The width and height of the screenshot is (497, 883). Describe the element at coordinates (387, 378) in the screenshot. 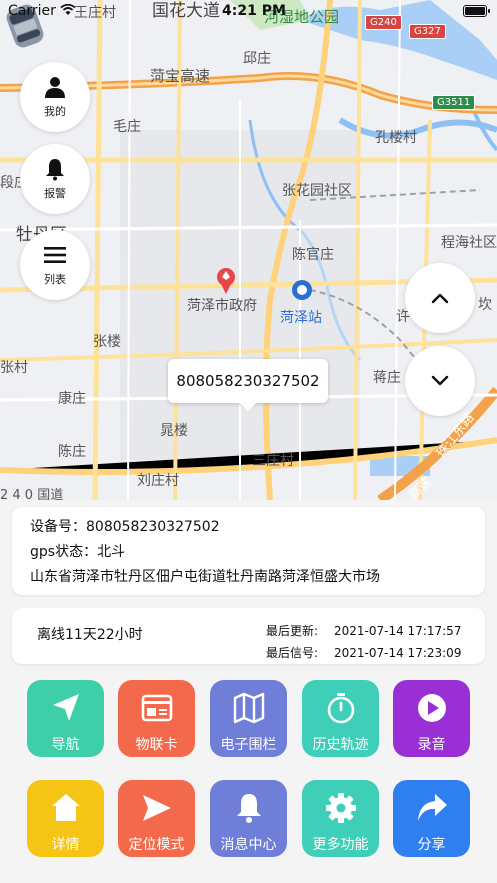

I see `map-label-jiangzhuang: 蒋庄` at that location.